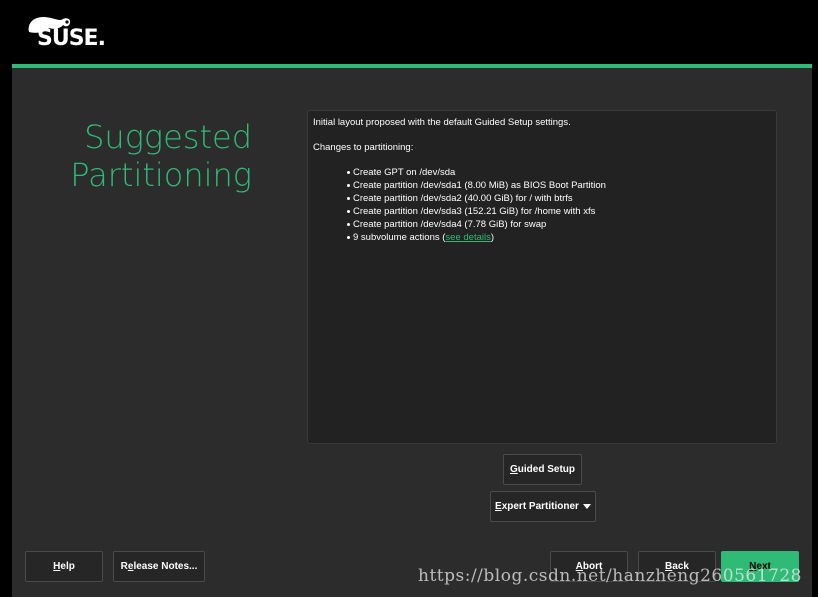  What do you see at coordinates (559, 172) in the screenshot?
I see `list-item: Create GPT on /dev/sda` at bounding box center [559, 172].